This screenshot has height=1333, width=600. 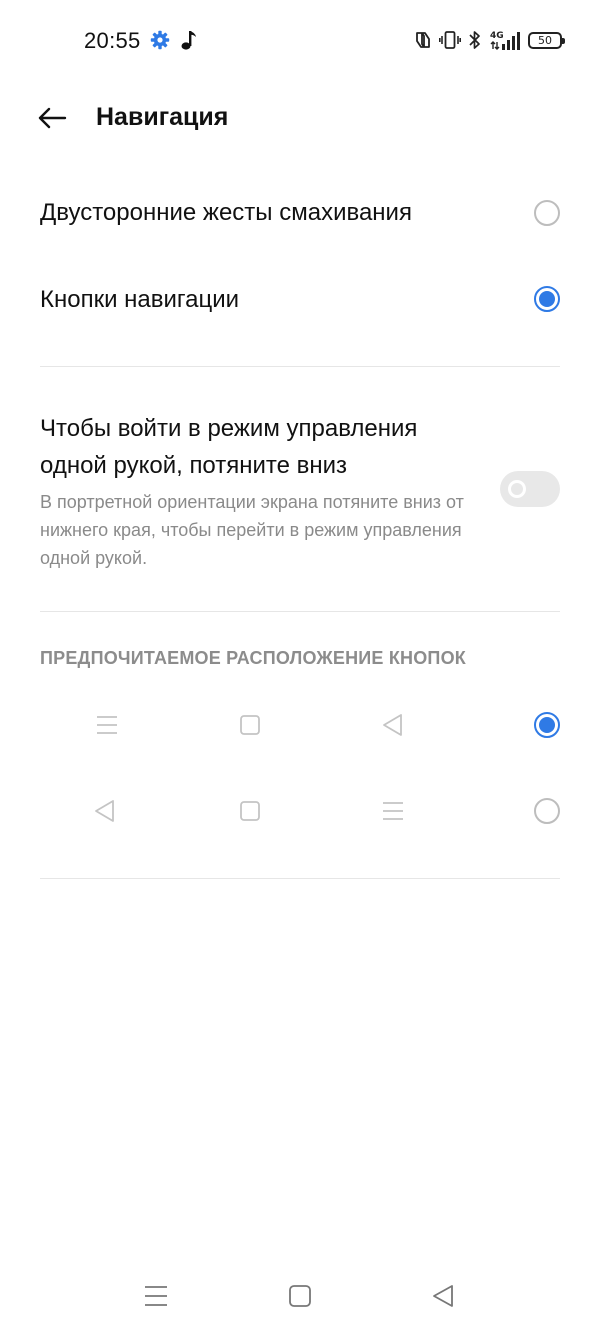 What do you see at coordinates (112, 40) in the screenshot?
I see `status-time: 20:55` at bounding box center [112, 40].